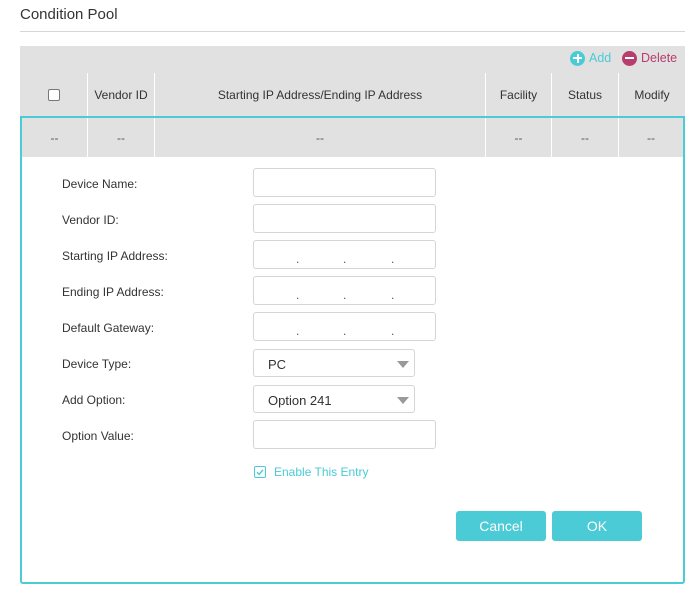  I want to click on device-name-input, so click(344, 182).